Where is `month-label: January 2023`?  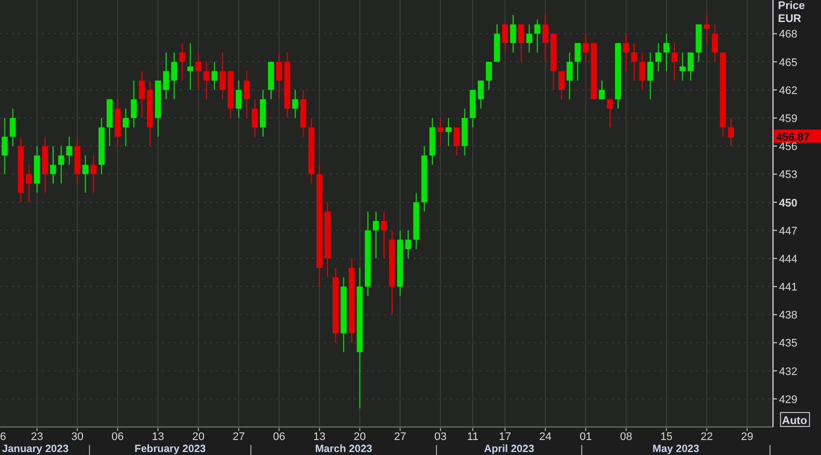 month-label: January 2023 is located at coordinates (35, 449).